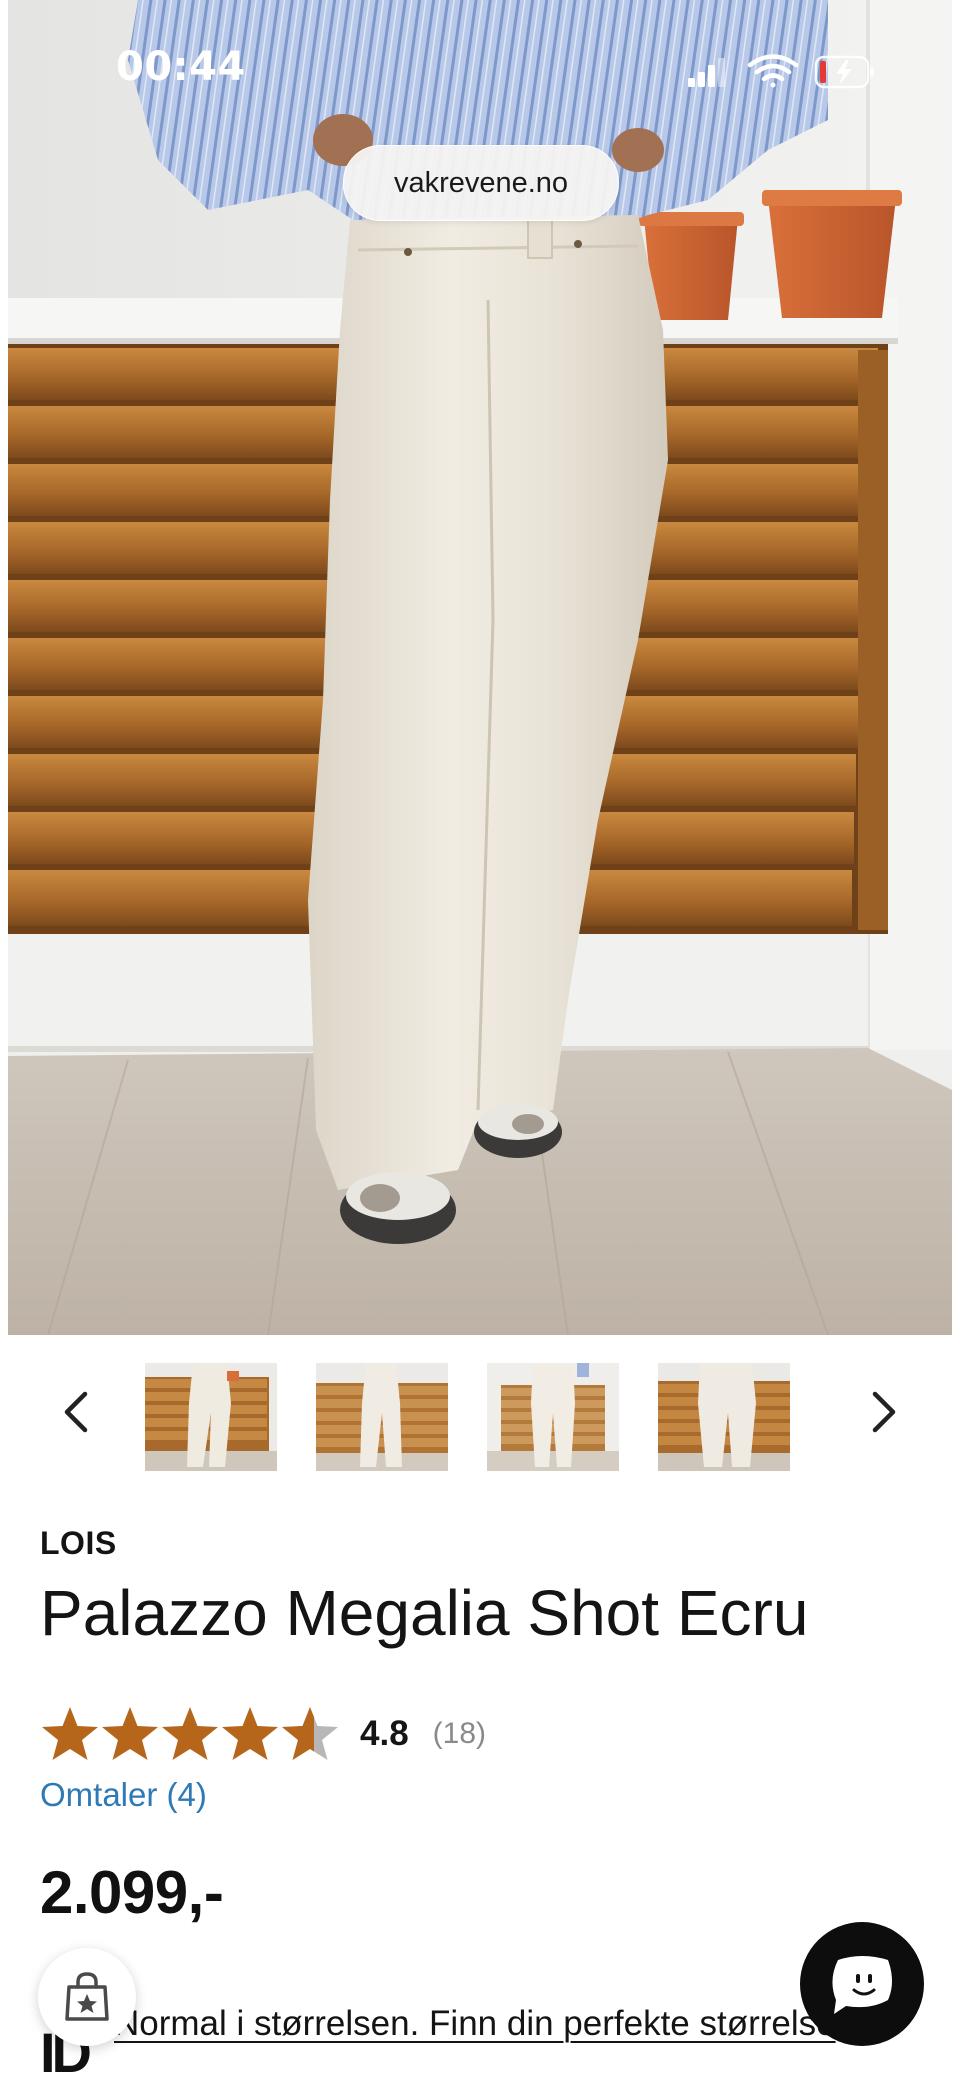  I want to click on wifi-icon, so click(773, 71).